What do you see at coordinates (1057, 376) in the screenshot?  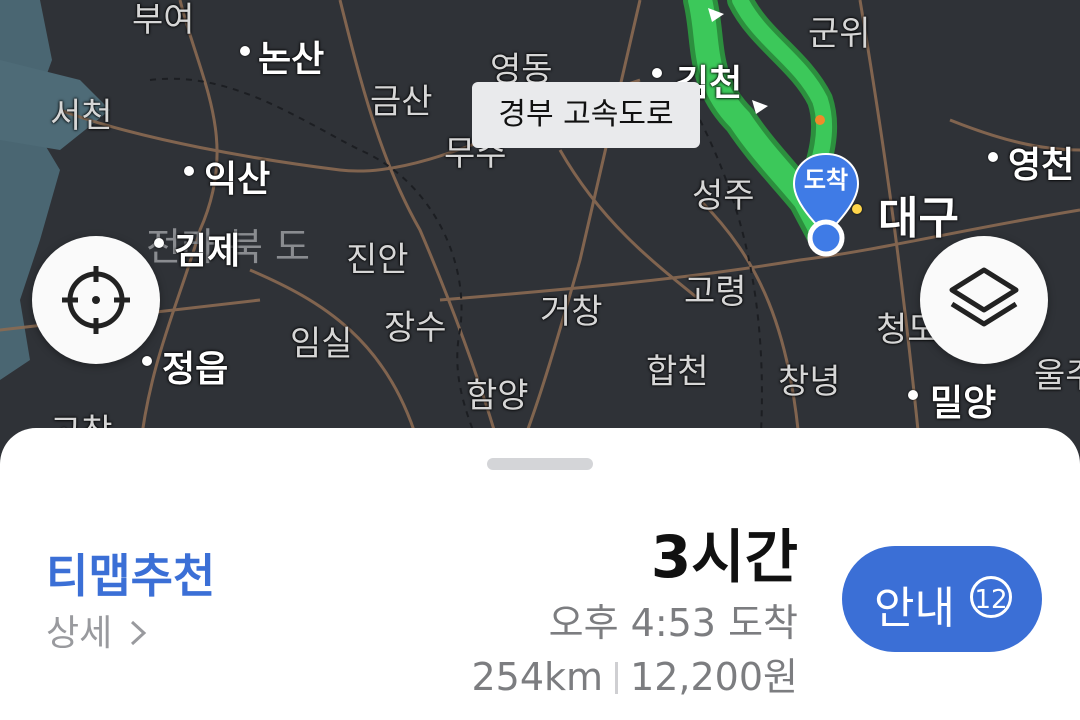 I see `place-label: 울주` at bounding box center [1057, 376].